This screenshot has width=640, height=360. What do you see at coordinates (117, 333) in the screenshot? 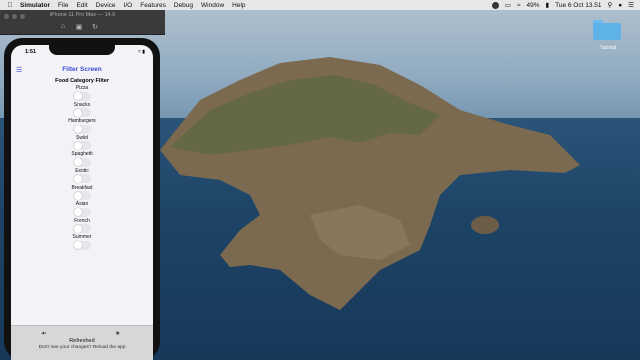
I see `star-icon: ★` at bounding box center [117, 333].